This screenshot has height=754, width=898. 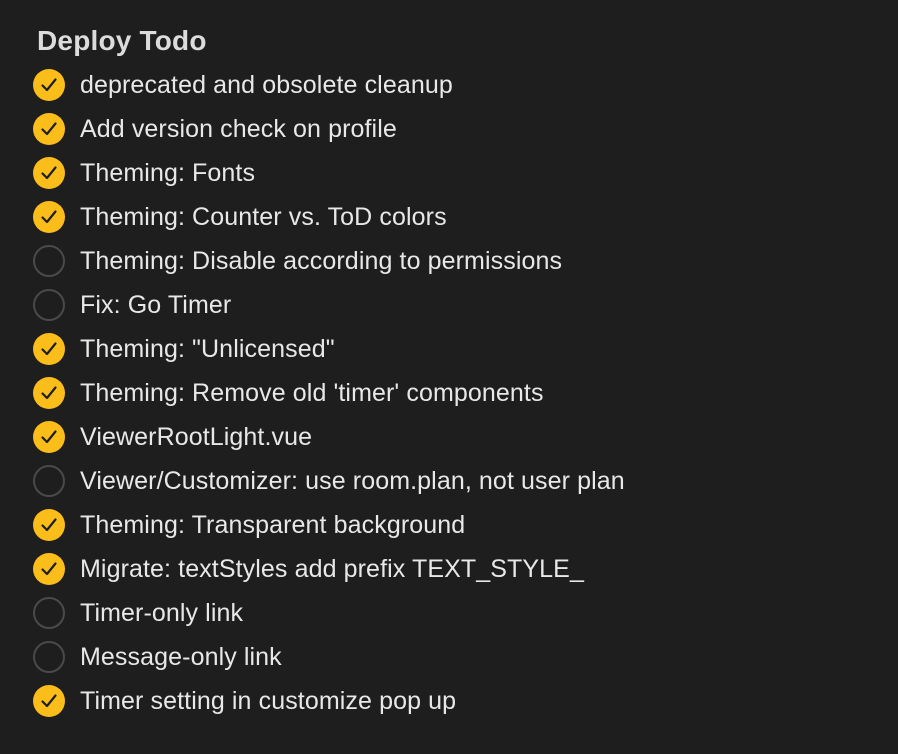 What do you see at coordinates (168, 172) in the screenshot?
I see `todo-label: Theming: Fonts` at bounding box center [168, 172].